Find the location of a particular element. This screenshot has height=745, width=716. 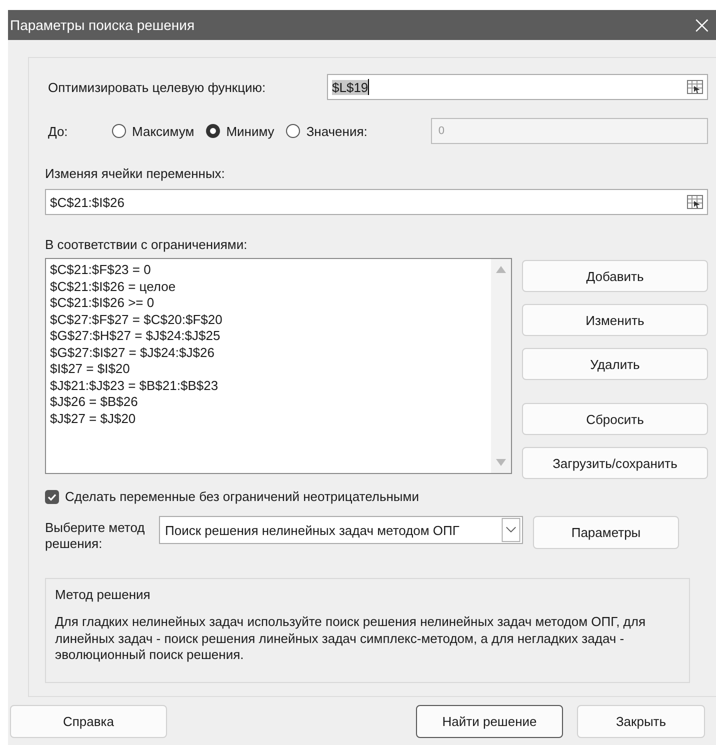

method-label: Выберите метод решения: is located at coordinates (95, 535).